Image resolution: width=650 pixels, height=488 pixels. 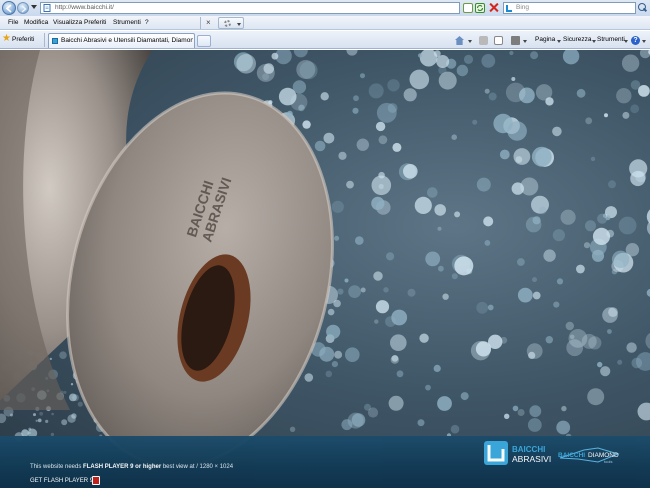 I want to click on recent-pages-dropdown, so click(x=34, y=7).